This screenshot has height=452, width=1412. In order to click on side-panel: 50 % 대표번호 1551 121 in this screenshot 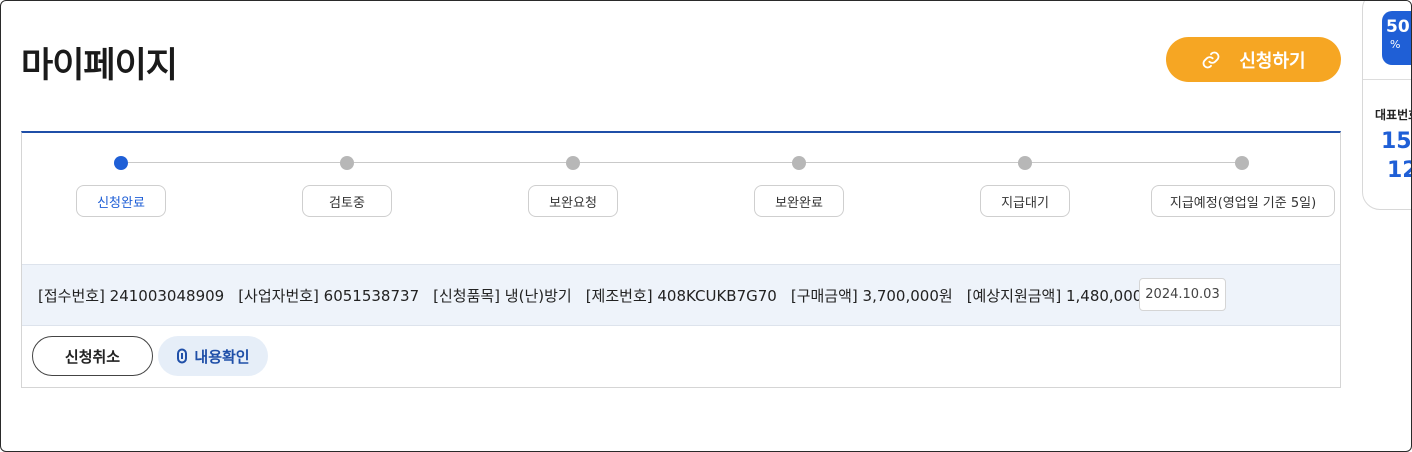, I will do `click(1387, 105)`.